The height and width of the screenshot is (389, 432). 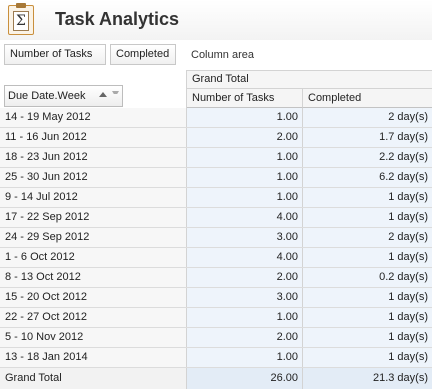 What do you see at coordinates (117, 19) in the screenshot?
I see `page-title: Task Analytics` at bounding box center [117, 19].